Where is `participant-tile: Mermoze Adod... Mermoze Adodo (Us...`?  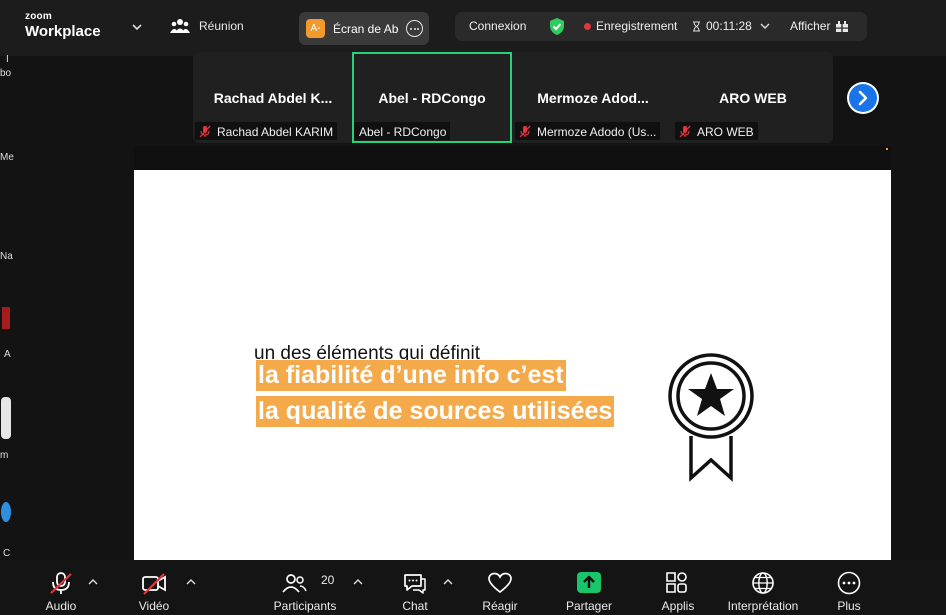 participant-tile: Mermoze Adod... Mermoze Adodo (Us... is located at coordinates (593, 97).